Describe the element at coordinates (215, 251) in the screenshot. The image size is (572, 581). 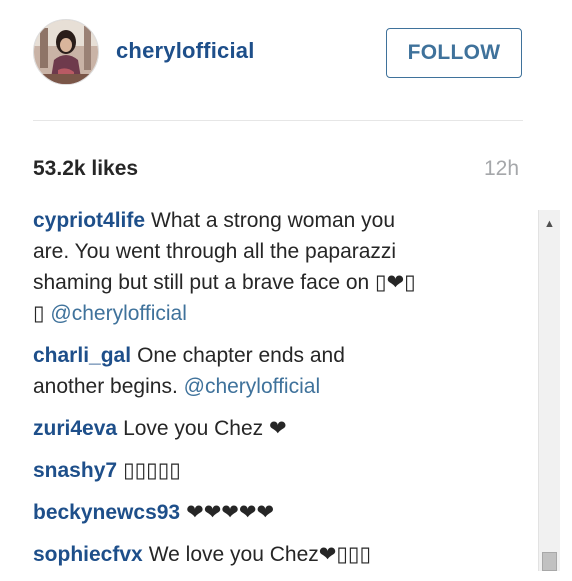
I see `comment-text: are. You went through all the paparazzi` at that location.